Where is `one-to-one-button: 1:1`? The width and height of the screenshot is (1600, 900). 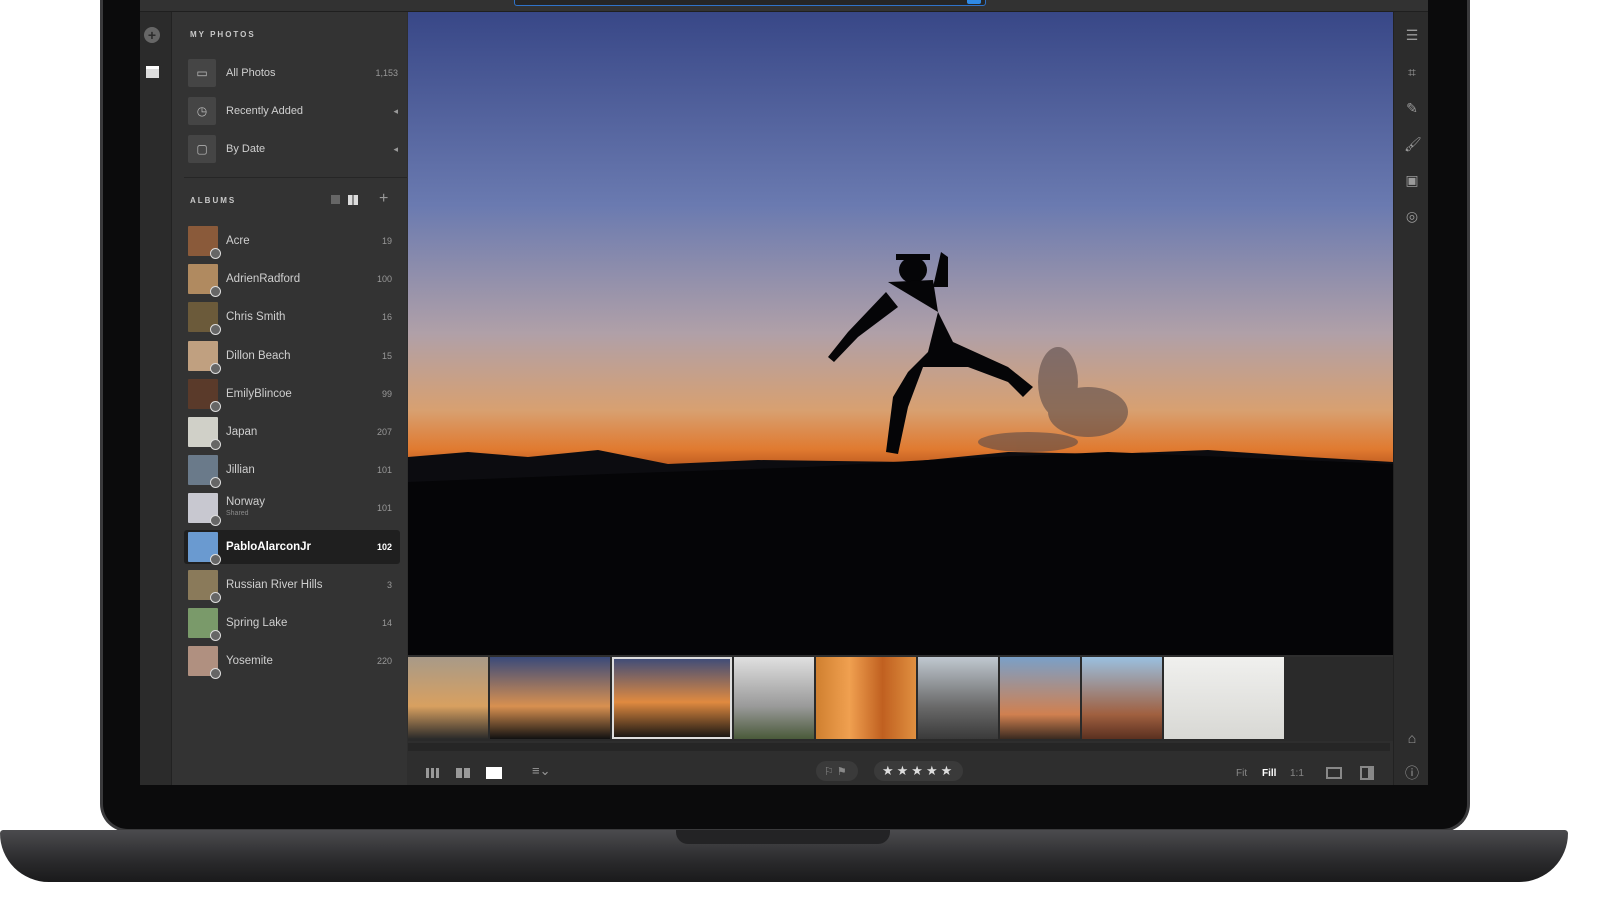
one-to-one-button: 1:1 is located at coordinates (1297, 773).